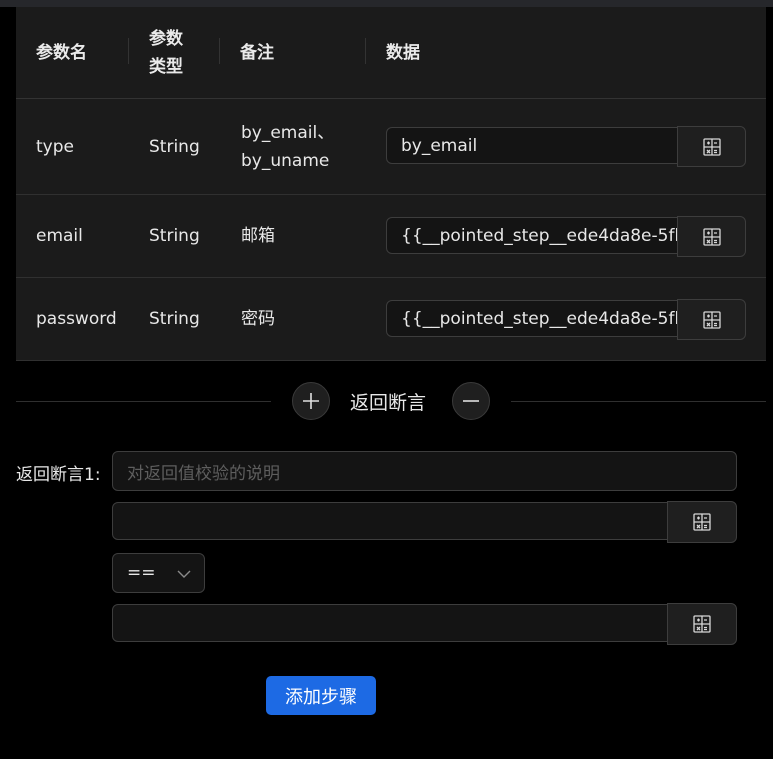  I want to click on table-header: 参数名 参数 类型 备注 数据, so click(391, 53).